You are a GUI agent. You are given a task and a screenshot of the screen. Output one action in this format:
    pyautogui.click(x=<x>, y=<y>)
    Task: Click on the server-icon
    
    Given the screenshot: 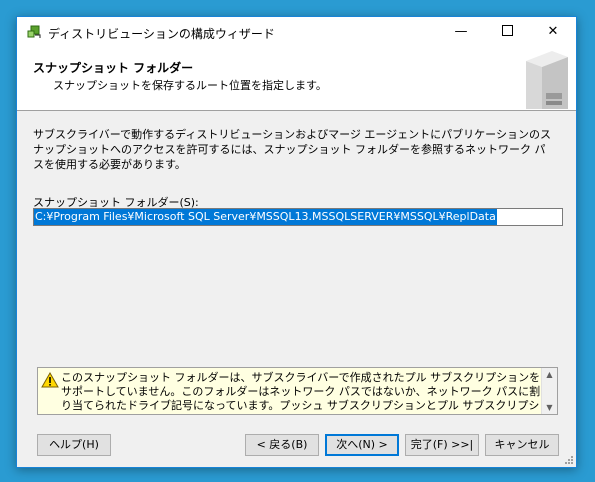 What is the action you would take?
    pyautogui.click(x=547, y=80)
    